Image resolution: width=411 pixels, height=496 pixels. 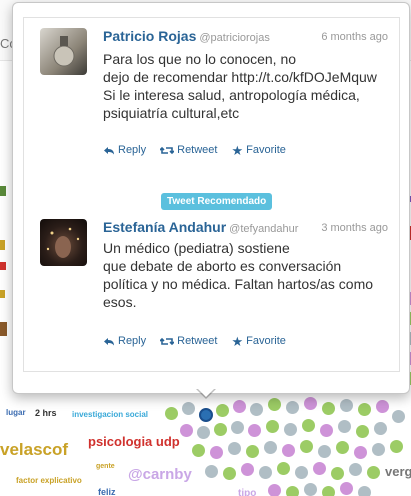 I want to click on tweet-actions: Reply Retweet ★ Favorite, so click(x=194, y=341).